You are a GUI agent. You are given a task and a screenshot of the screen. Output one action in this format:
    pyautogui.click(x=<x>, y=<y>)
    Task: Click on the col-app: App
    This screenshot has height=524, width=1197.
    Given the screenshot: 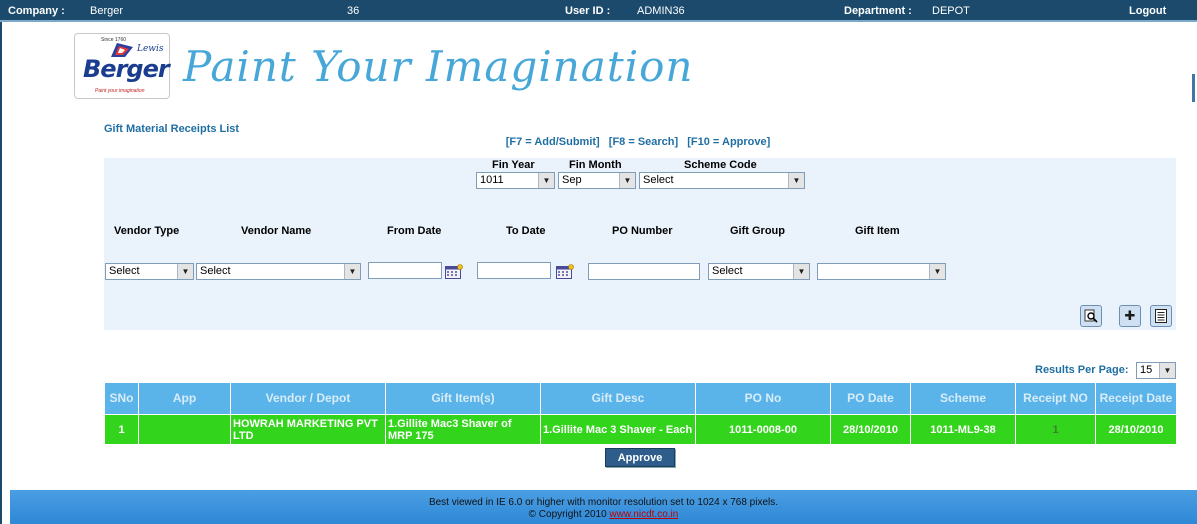 What is the action you would take?
    pyautogui.click(x=184, y=398)
    